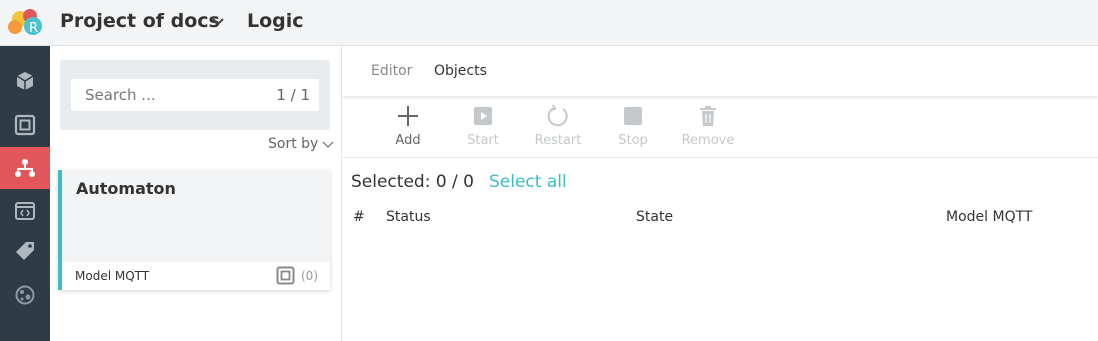 The height and width of the screenshot is (341, 1098). What do you see at coordinates (460, 71) in the screenshot?
I see `tab-objects: Objects` at bounding box center [460, 71].